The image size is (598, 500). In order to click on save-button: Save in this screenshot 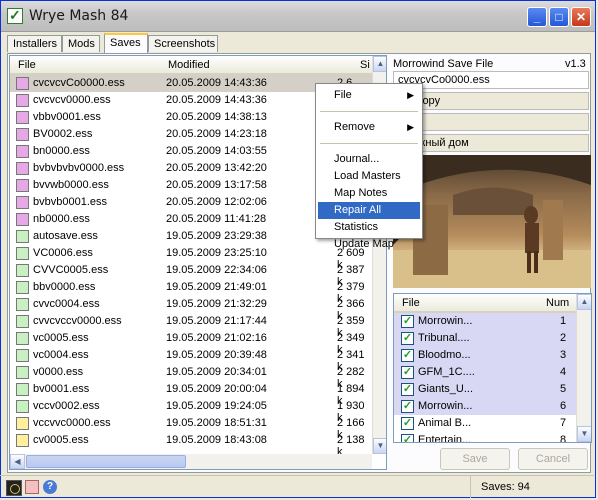, I will do `click(475, 459)`.